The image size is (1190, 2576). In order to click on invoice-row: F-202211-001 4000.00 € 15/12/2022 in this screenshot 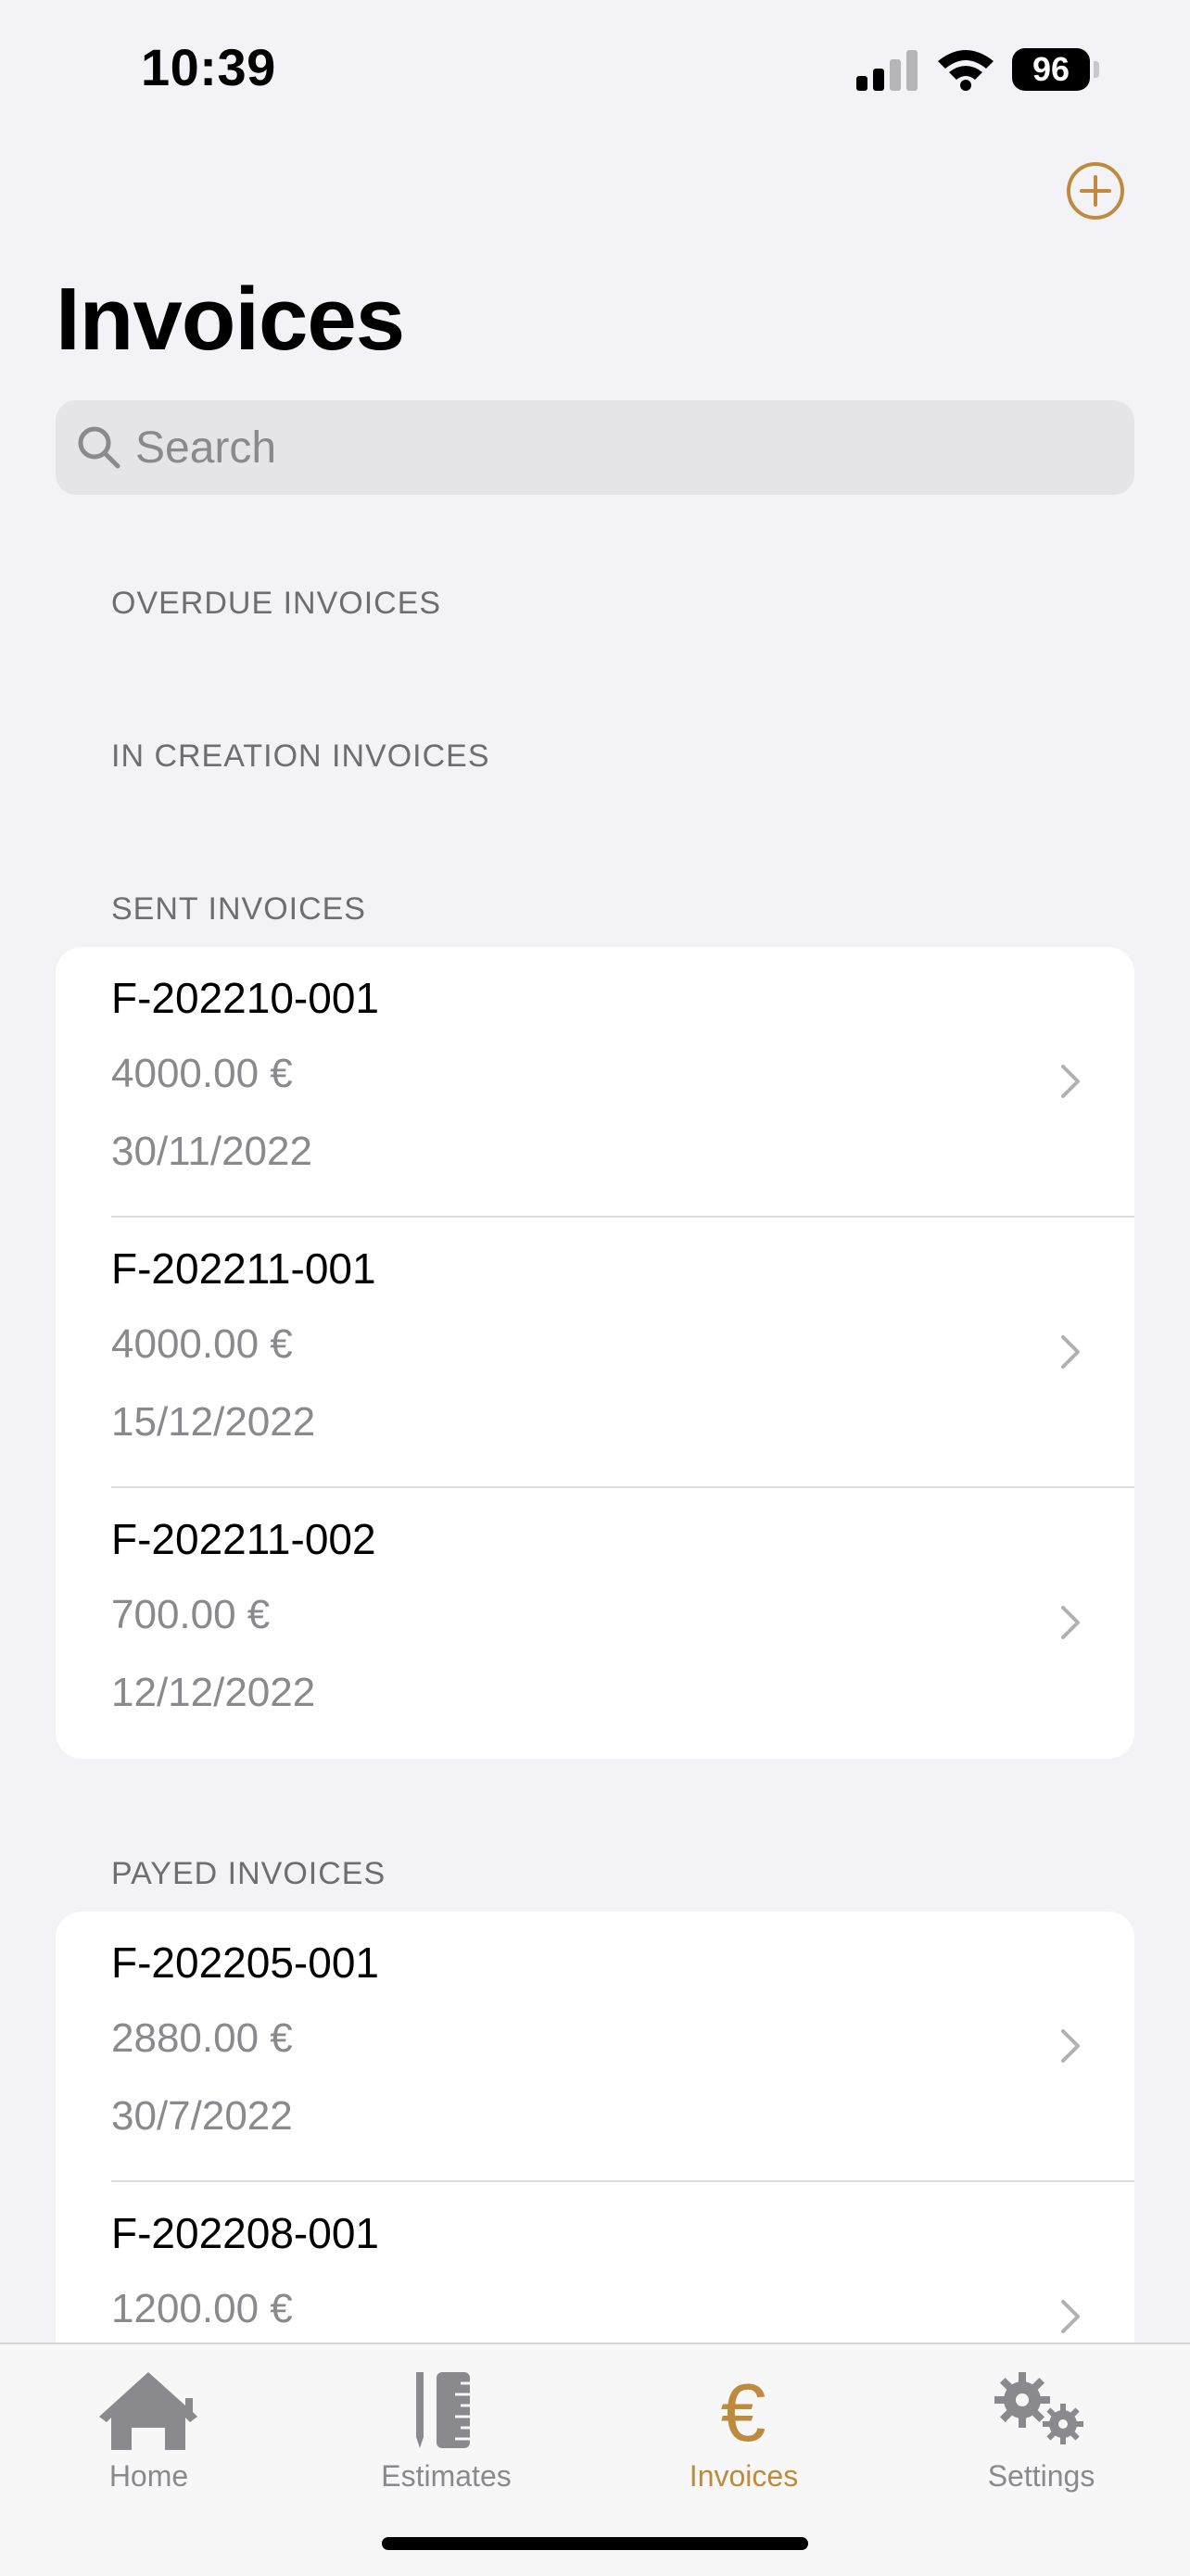, I will do `click(595, 1353)`.